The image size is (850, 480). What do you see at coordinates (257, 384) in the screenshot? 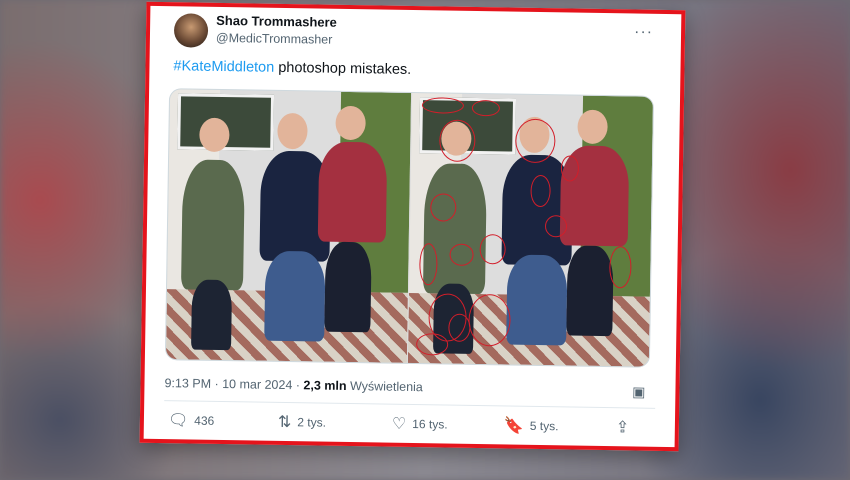
I see `tweet-date: 10 mar 2024` at bounding box center [257, 384].